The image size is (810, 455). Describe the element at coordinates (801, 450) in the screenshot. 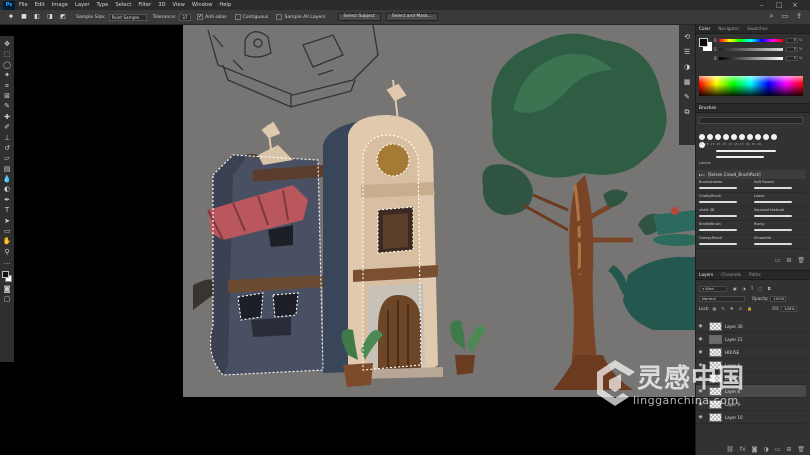

I see `delete-layer-icon: 🗑` at that location.